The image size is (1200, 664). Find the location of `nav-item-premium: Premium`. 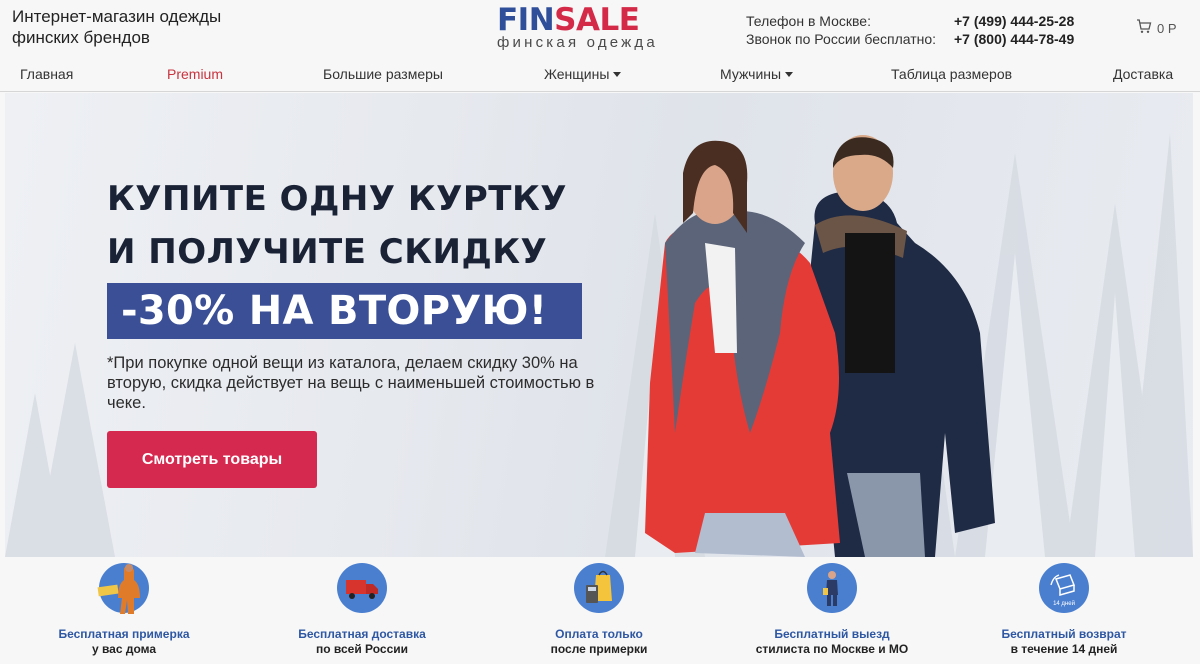

nav-item-premium: Premium is located at coordinates (195, 74).